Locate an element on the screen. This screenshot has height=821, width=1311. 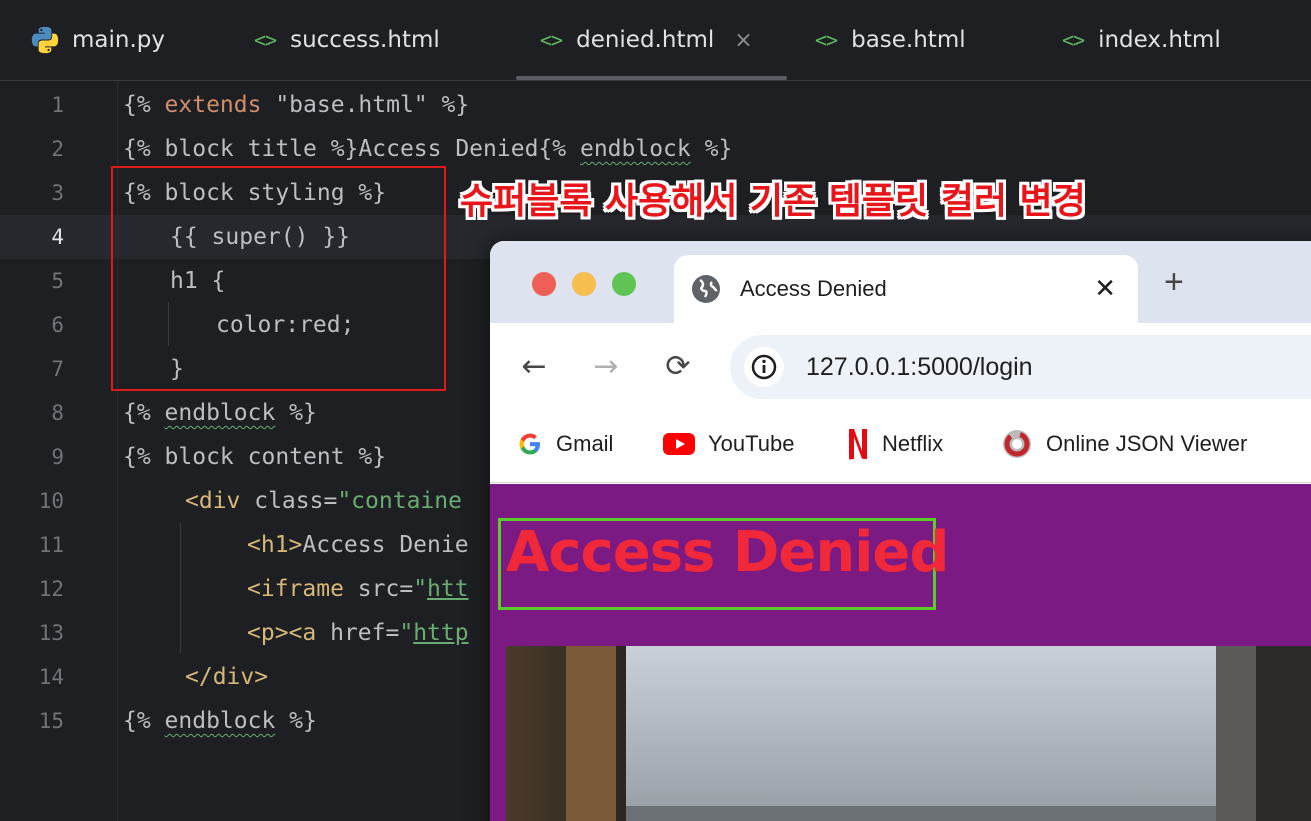
code-text: </div> is located at coordinates (227, 677).